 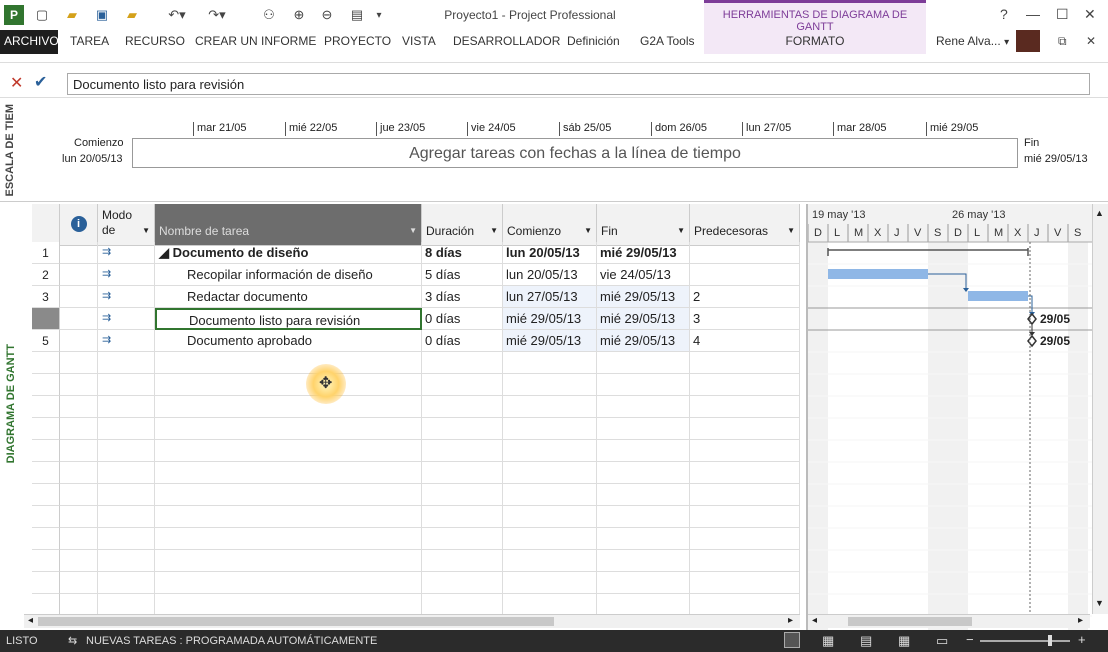 What do you see at coordinates (46, 275) in the screenshot?
I see `row-header: 2` at bounding box center [46, 275].